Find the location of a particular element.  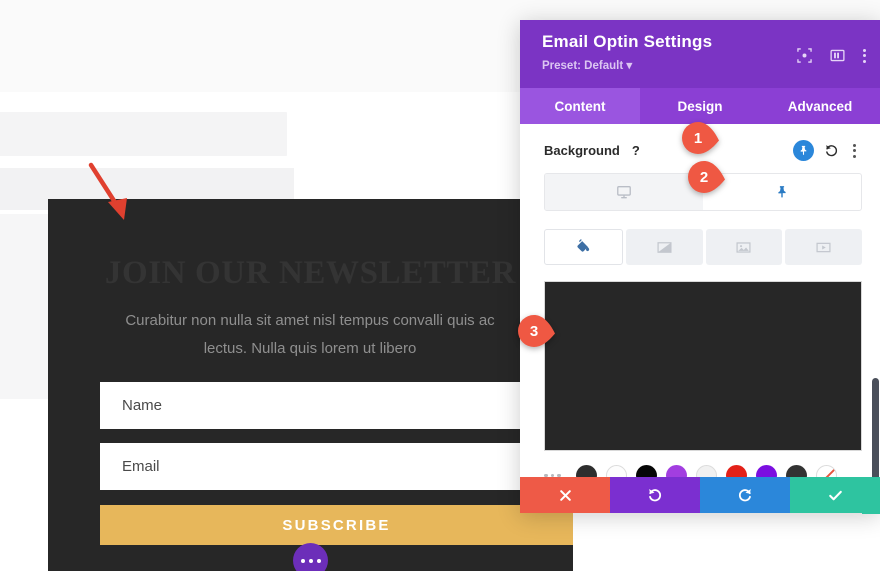

callout-number: 1 is located at coordinates (698, 138).